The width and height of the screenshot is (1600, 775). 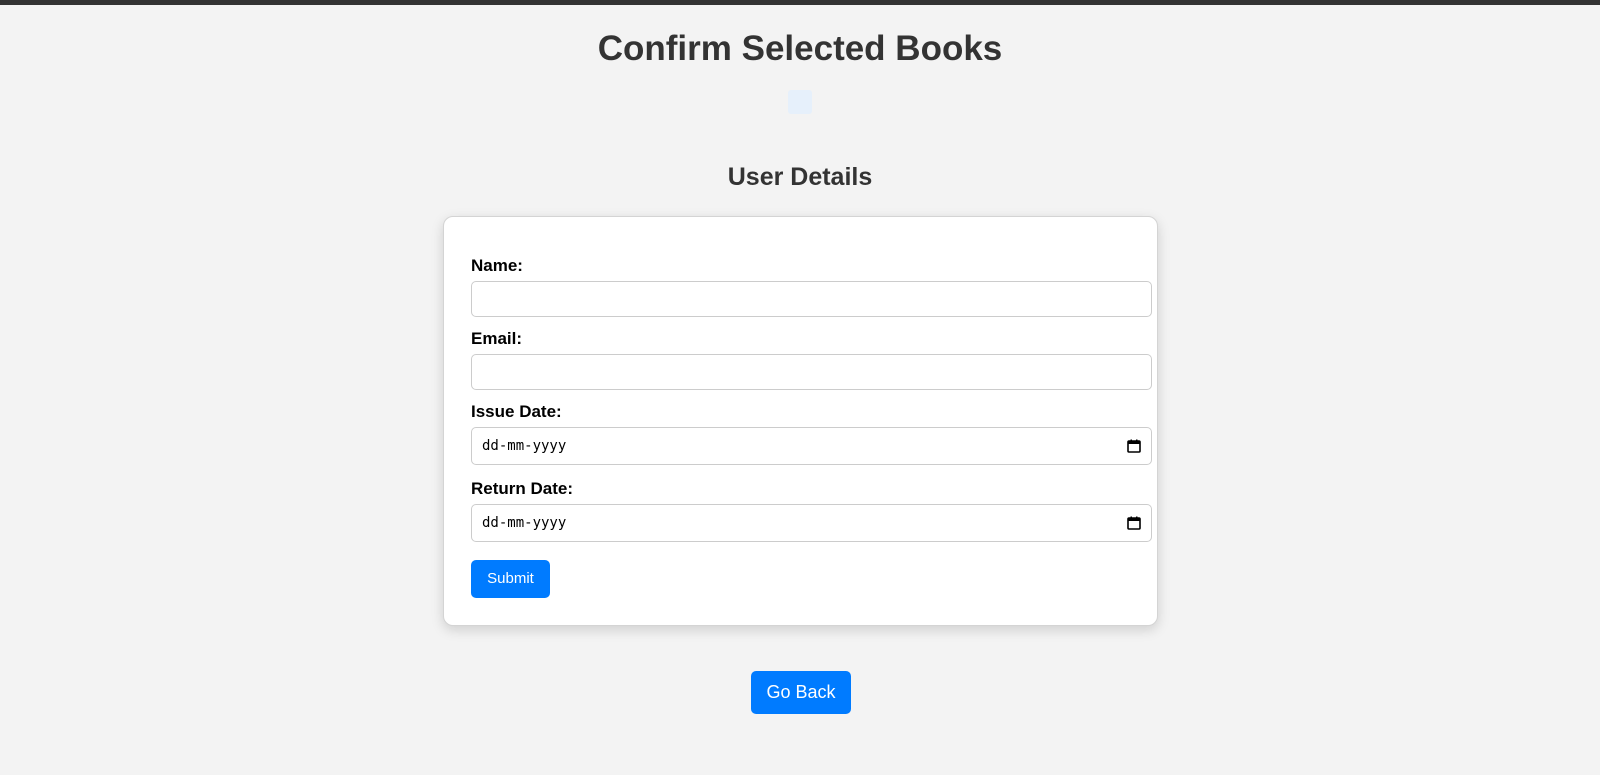 What do you see at coordinates (811, 299) in the screenshot?
I see `name-input` at bounding box center [811, 299].